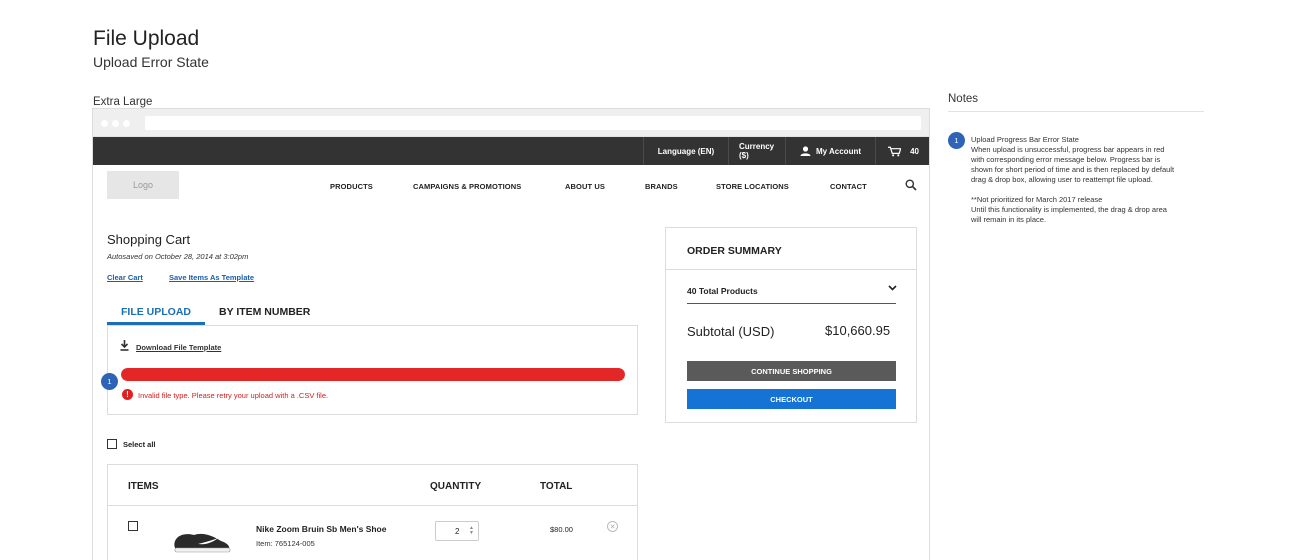 The height and width of the screenshot is (560, 1300). Describe the element at coordinates (149, 239) in the screenshot. I see `cart-title: Shopping Cart` at that location.